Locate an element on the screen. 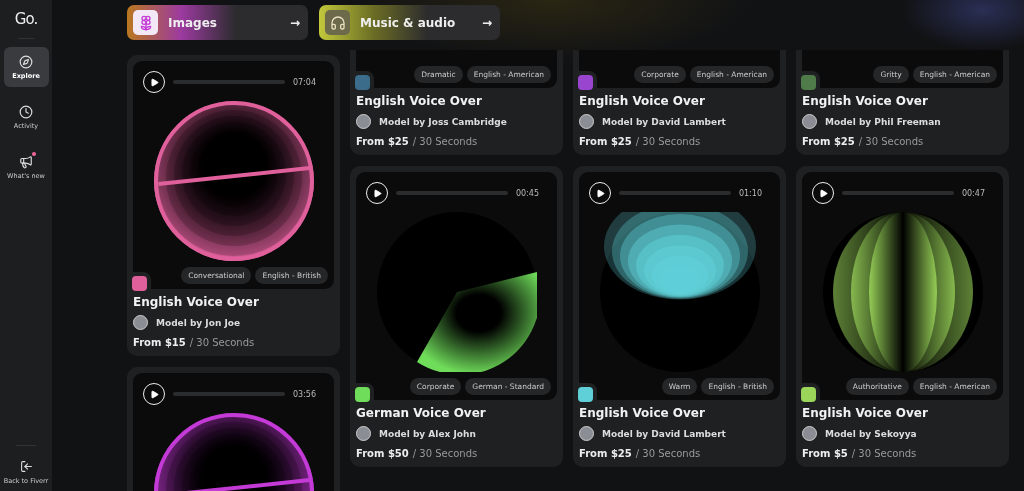 This screenshot has width=1024, height=491. duration: 01:10 is located at coordinates (750, 193).